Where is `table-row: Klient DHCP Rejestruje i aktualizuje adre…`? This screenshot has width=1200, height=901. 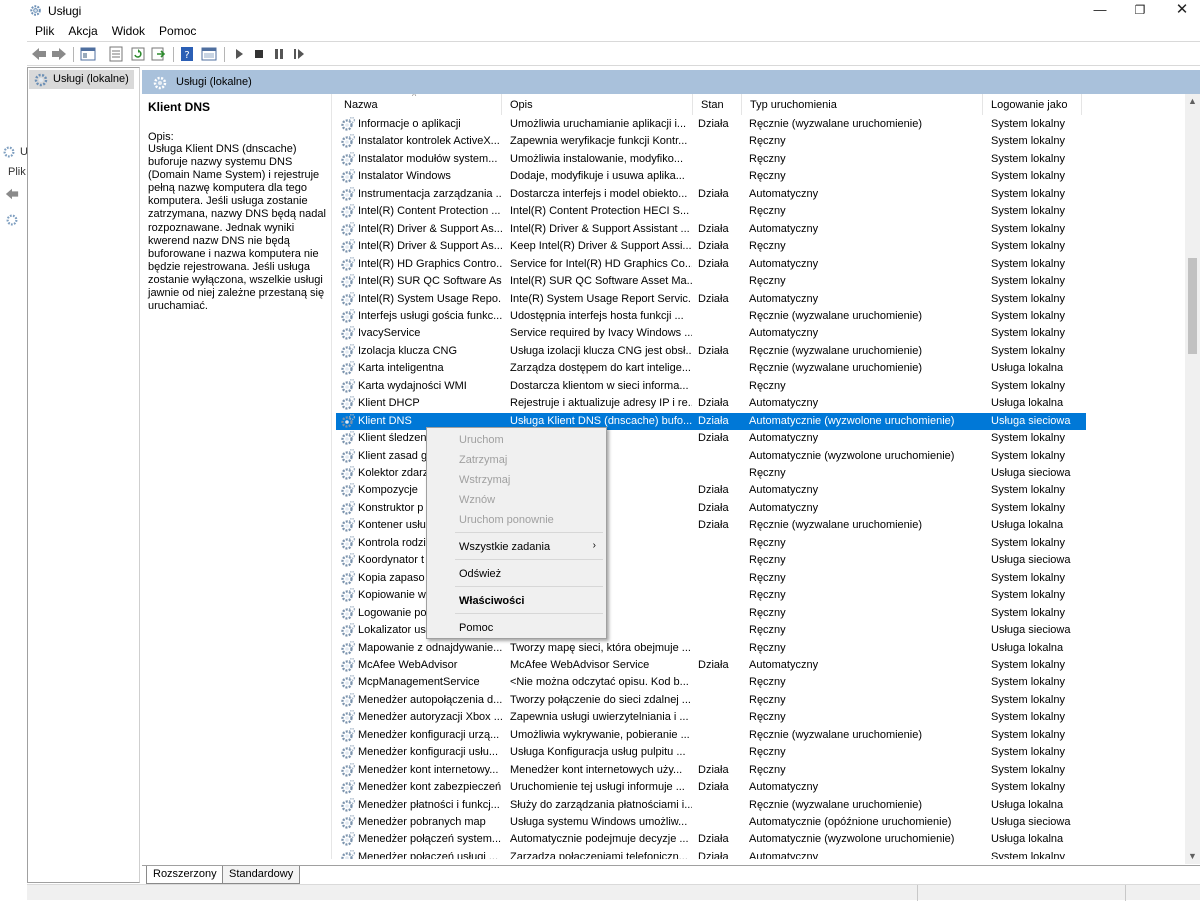 table-row: Klient DHCP Rejestruje i aktualizuje adre… is located at coordinates (711, 403).